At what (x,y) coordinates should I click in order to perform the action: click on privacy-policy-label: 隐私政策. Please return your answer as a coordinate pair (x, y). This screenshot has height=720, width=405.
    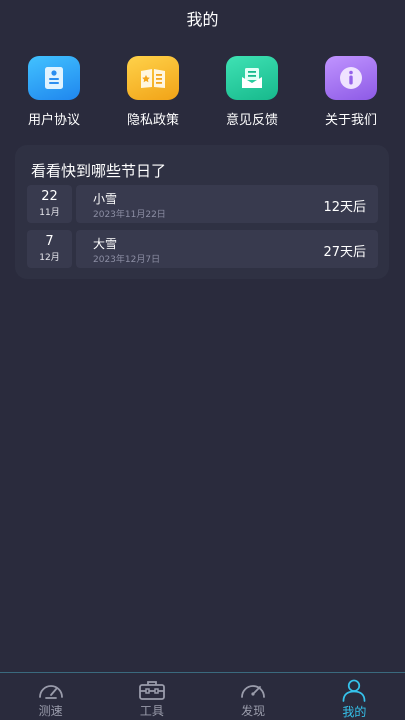
    Looking at the image, I should click on (152, 120).